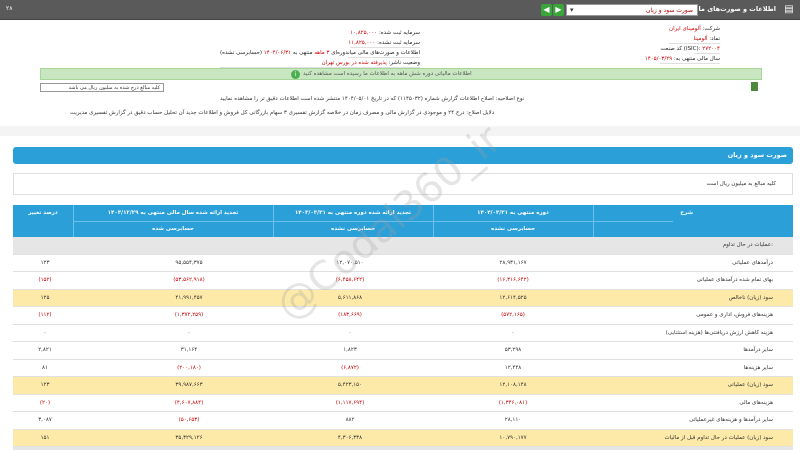  What do you see at coordinates (350, 297) in the screenshot?
I see `row-value-v2: ۵,۶۱۱,۸۶۸` at bounding box center [350, 297].